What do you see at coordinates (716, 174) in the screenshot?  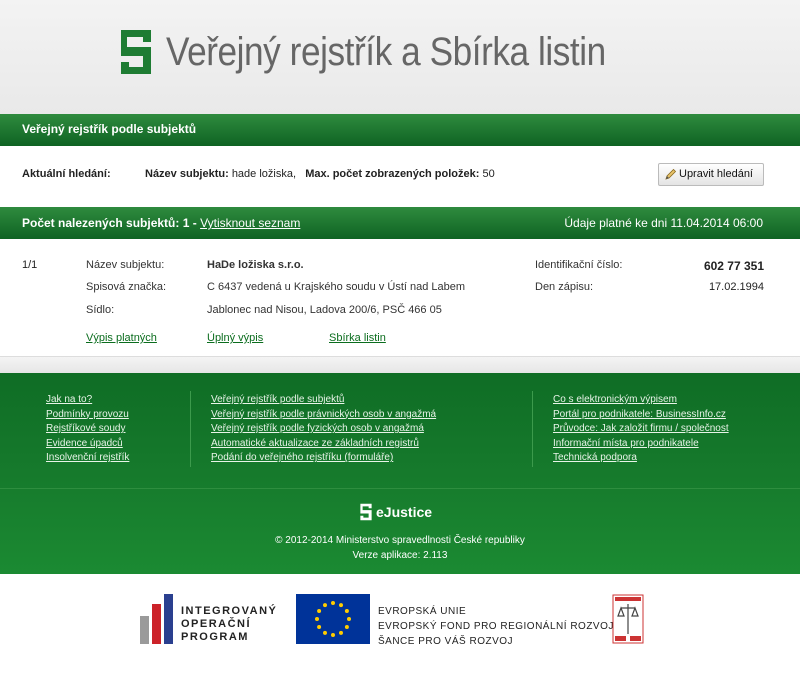 I see `edit-search-label: Upravit hledání` at bounding box center [716, 174].